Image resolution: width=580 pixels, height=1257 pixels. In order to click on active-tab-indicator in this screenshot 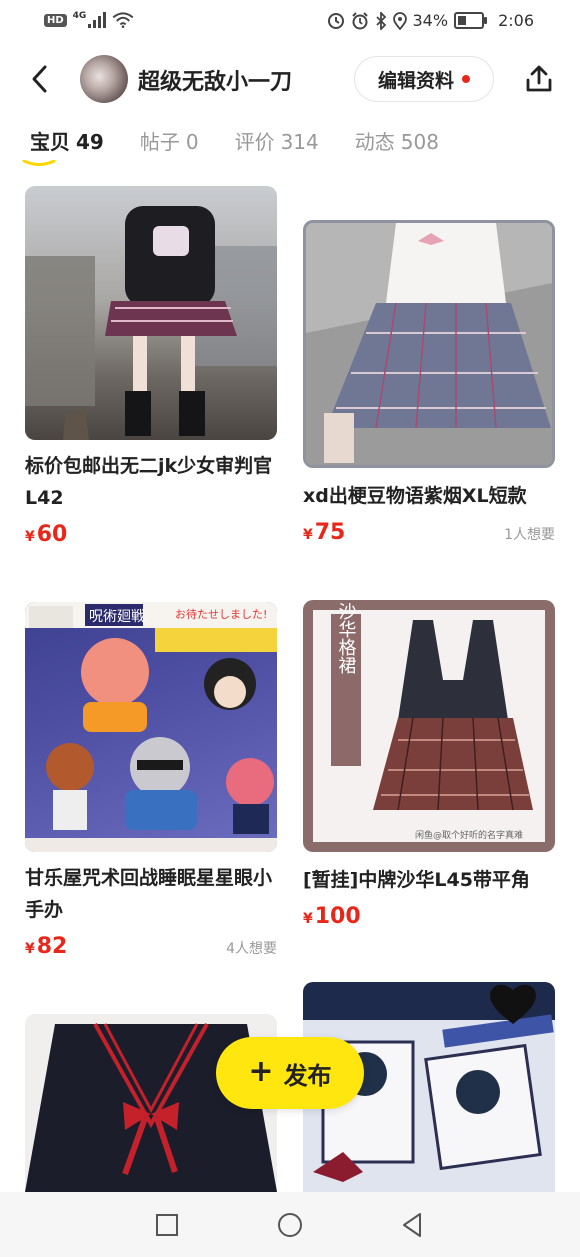, I will do `click(39, 163)`.